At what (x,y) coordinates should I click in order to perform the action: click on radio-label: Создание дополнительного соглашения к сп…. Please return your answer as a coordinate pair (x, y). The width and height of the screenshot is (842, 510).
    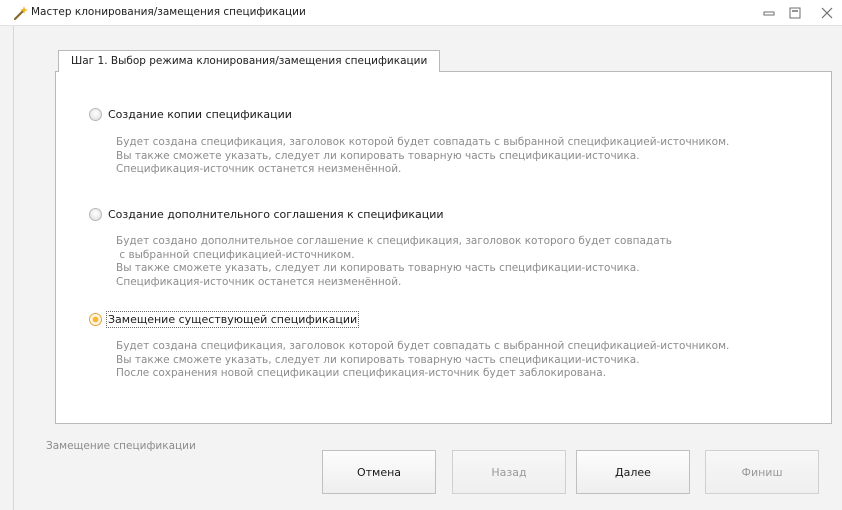
    Looking at the image, I should click on (276, 215).